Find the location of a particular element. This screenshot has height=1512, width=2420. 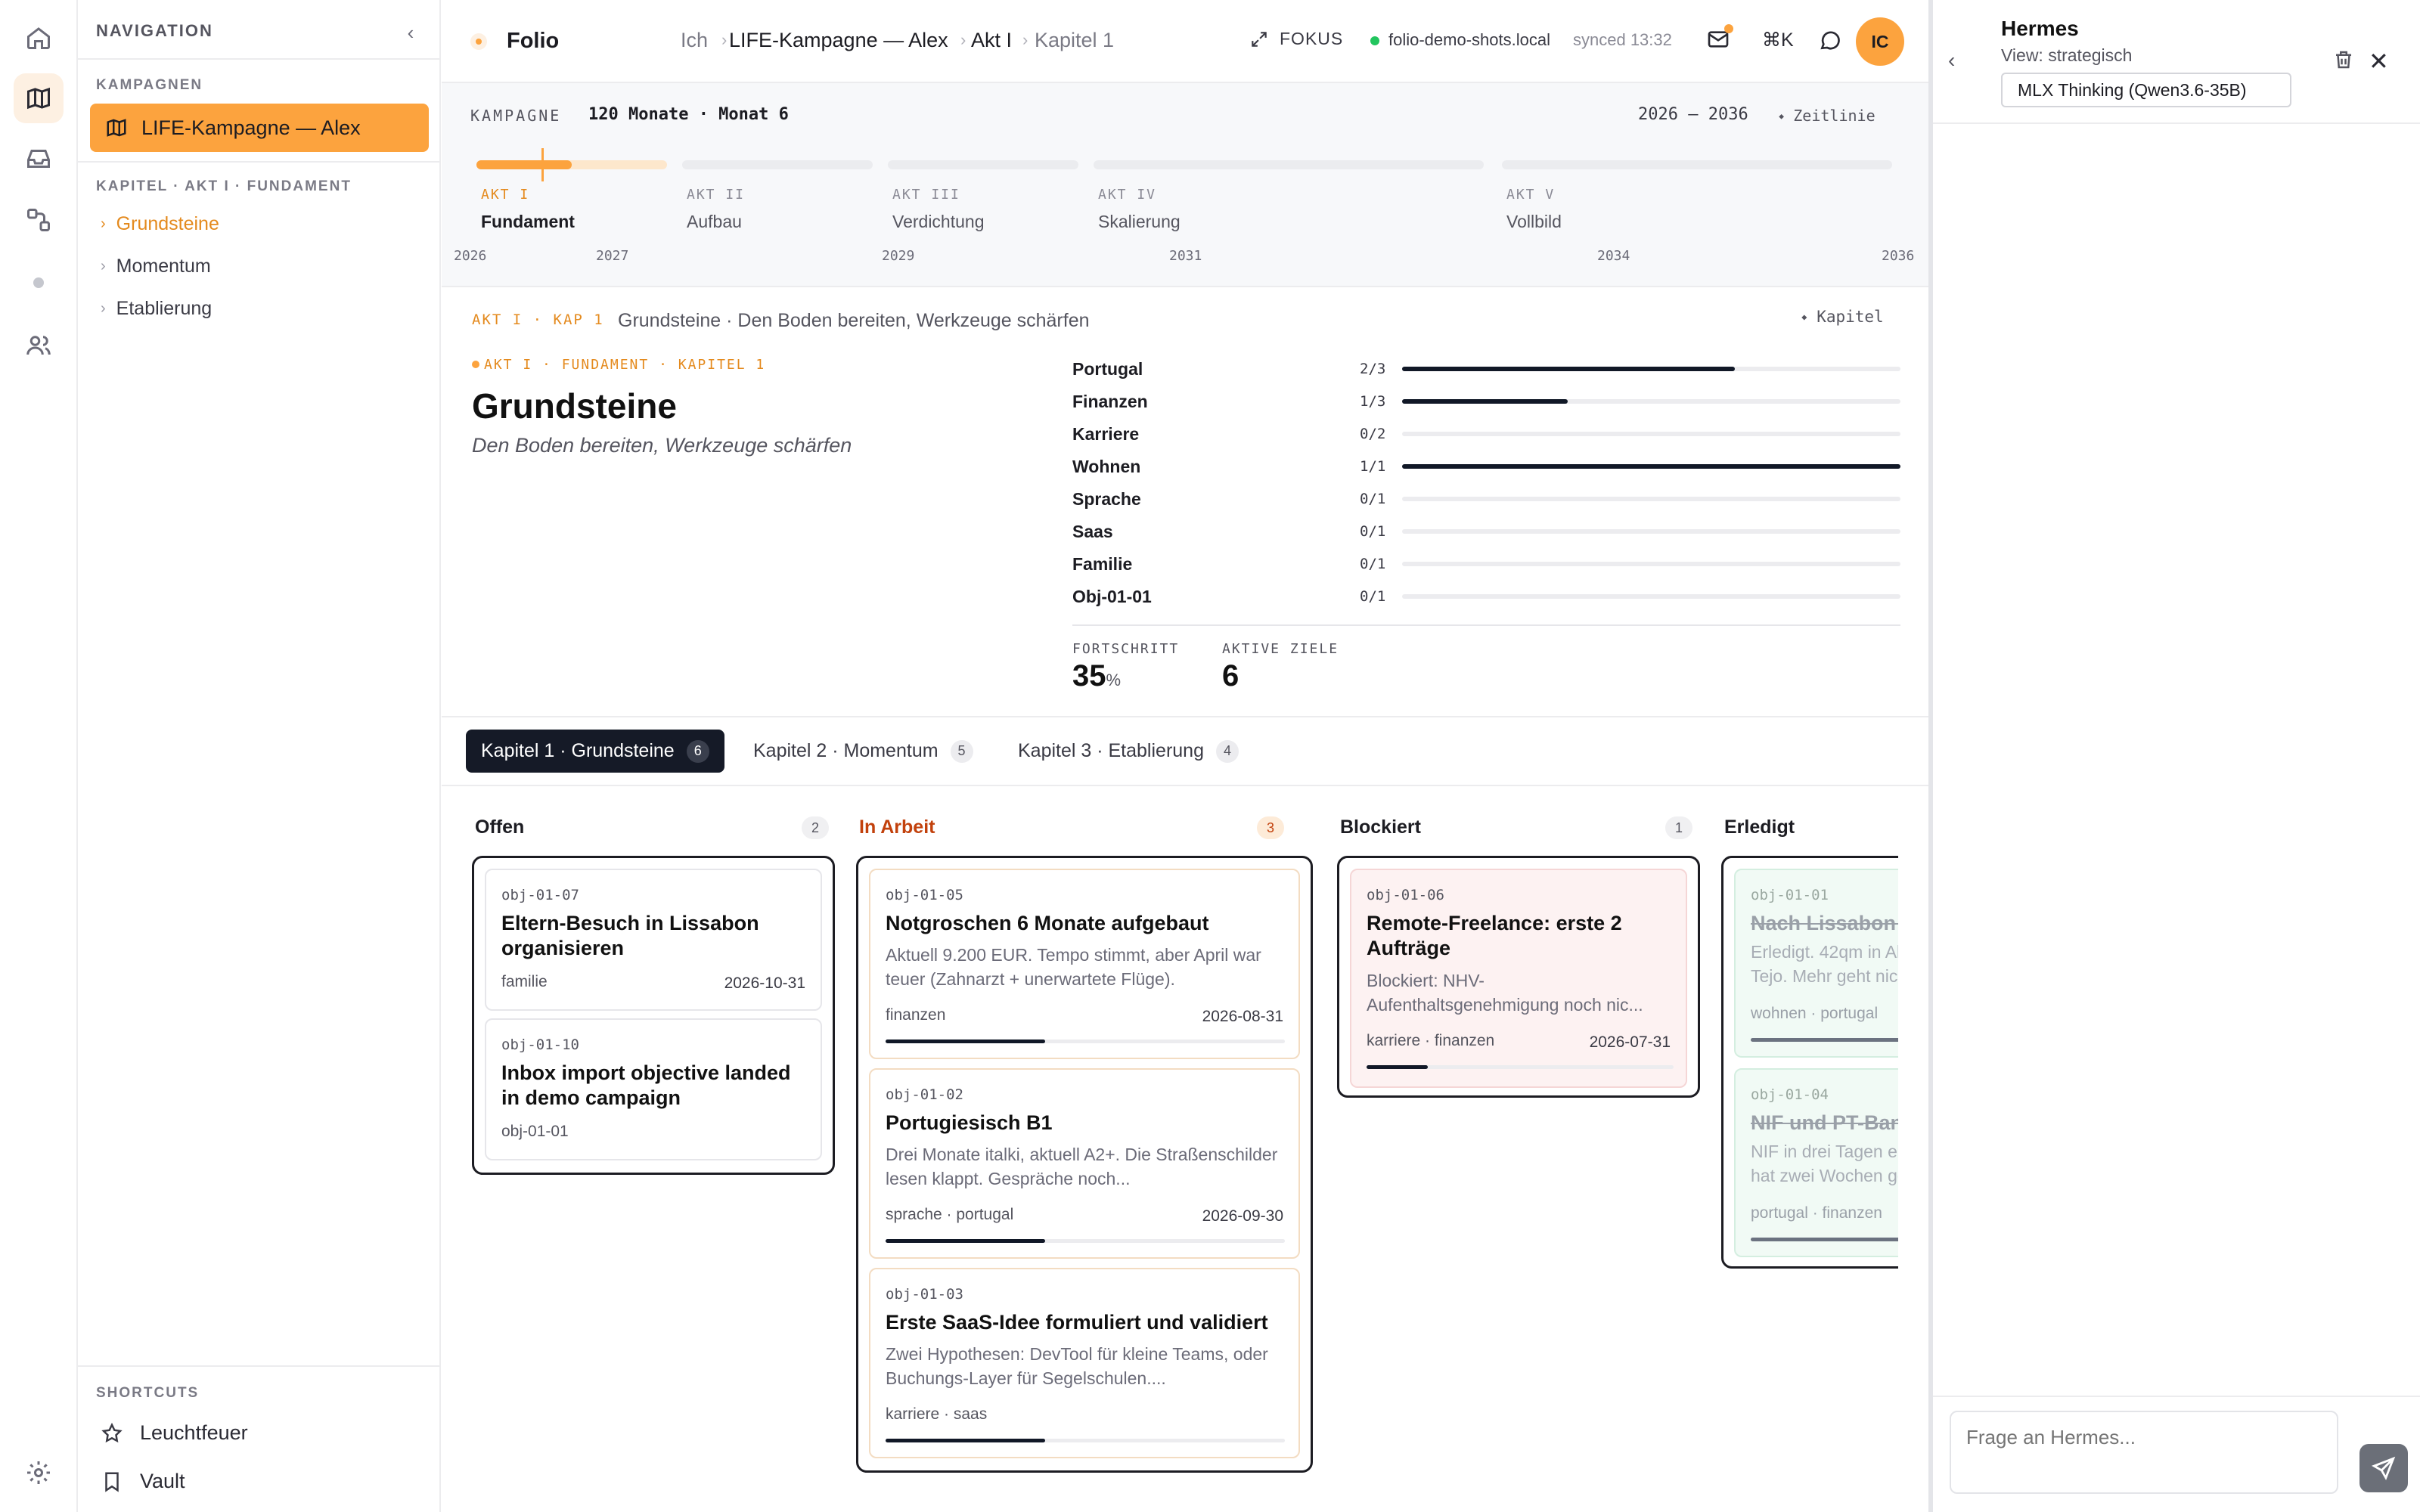

send-icon is located at coordinates (2383, 1468).